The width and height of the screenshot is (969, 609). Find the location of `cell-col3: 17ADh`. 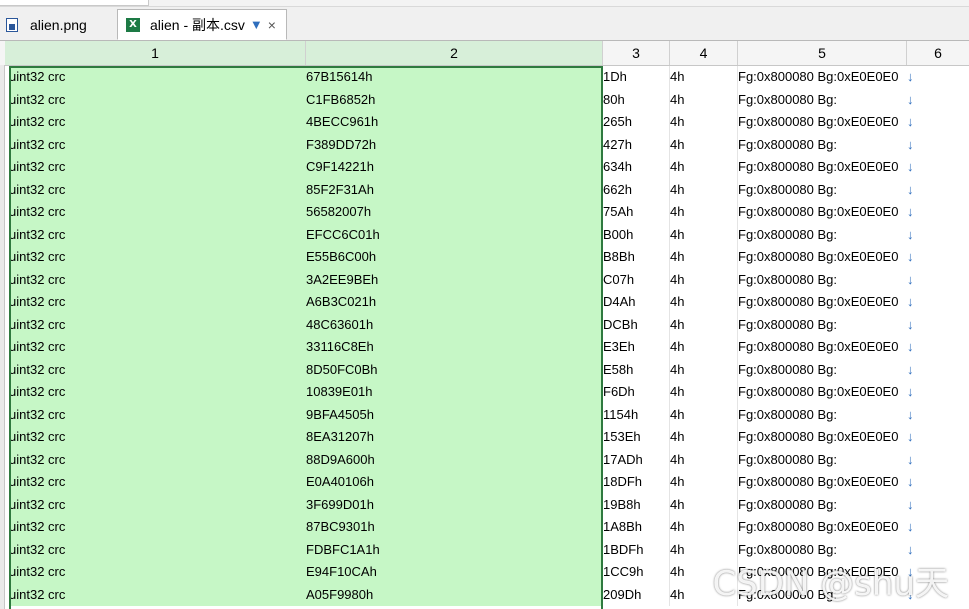

cell-col3: 17ADh is located at coordinates (636, 459).